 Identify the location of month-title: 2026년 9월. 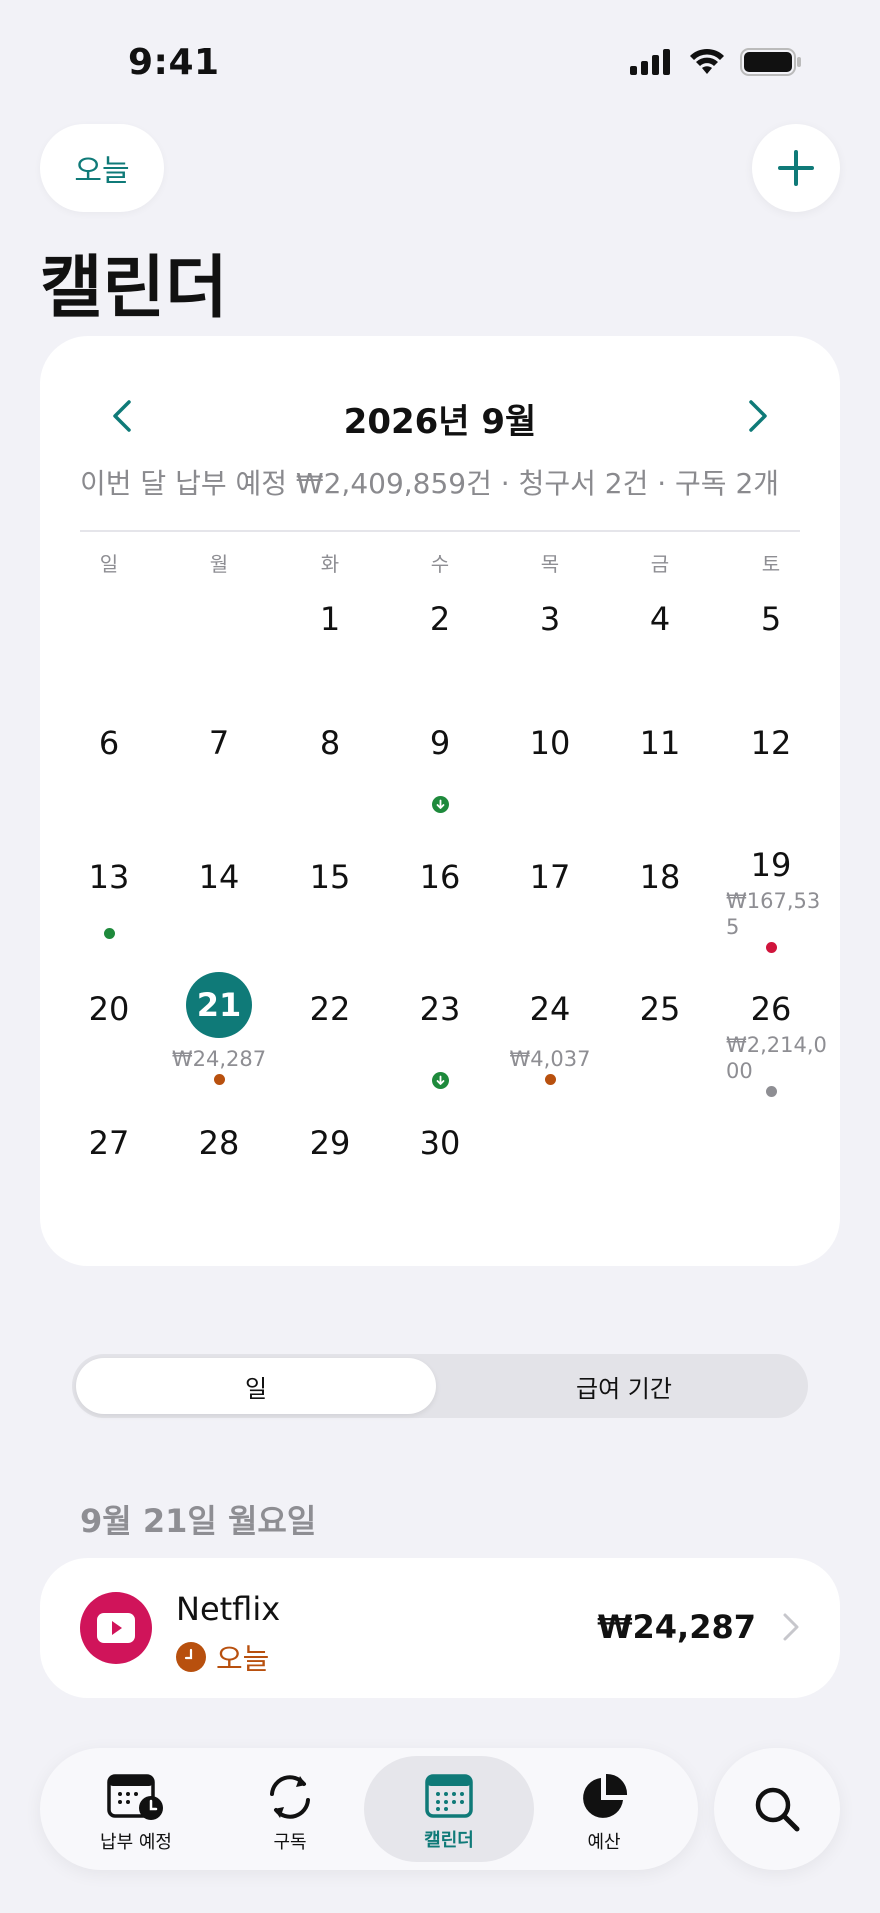
(440, 422).